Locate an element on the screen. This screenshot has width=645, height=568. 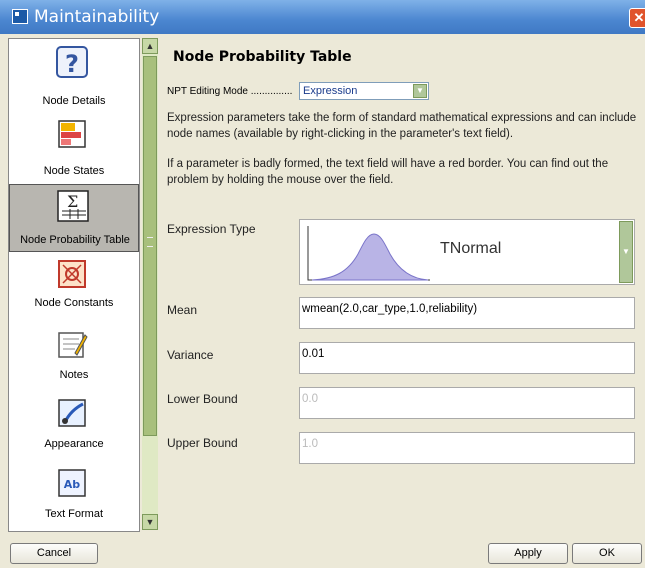
question-mark-icon: ? is located at coordinates (72, 62).